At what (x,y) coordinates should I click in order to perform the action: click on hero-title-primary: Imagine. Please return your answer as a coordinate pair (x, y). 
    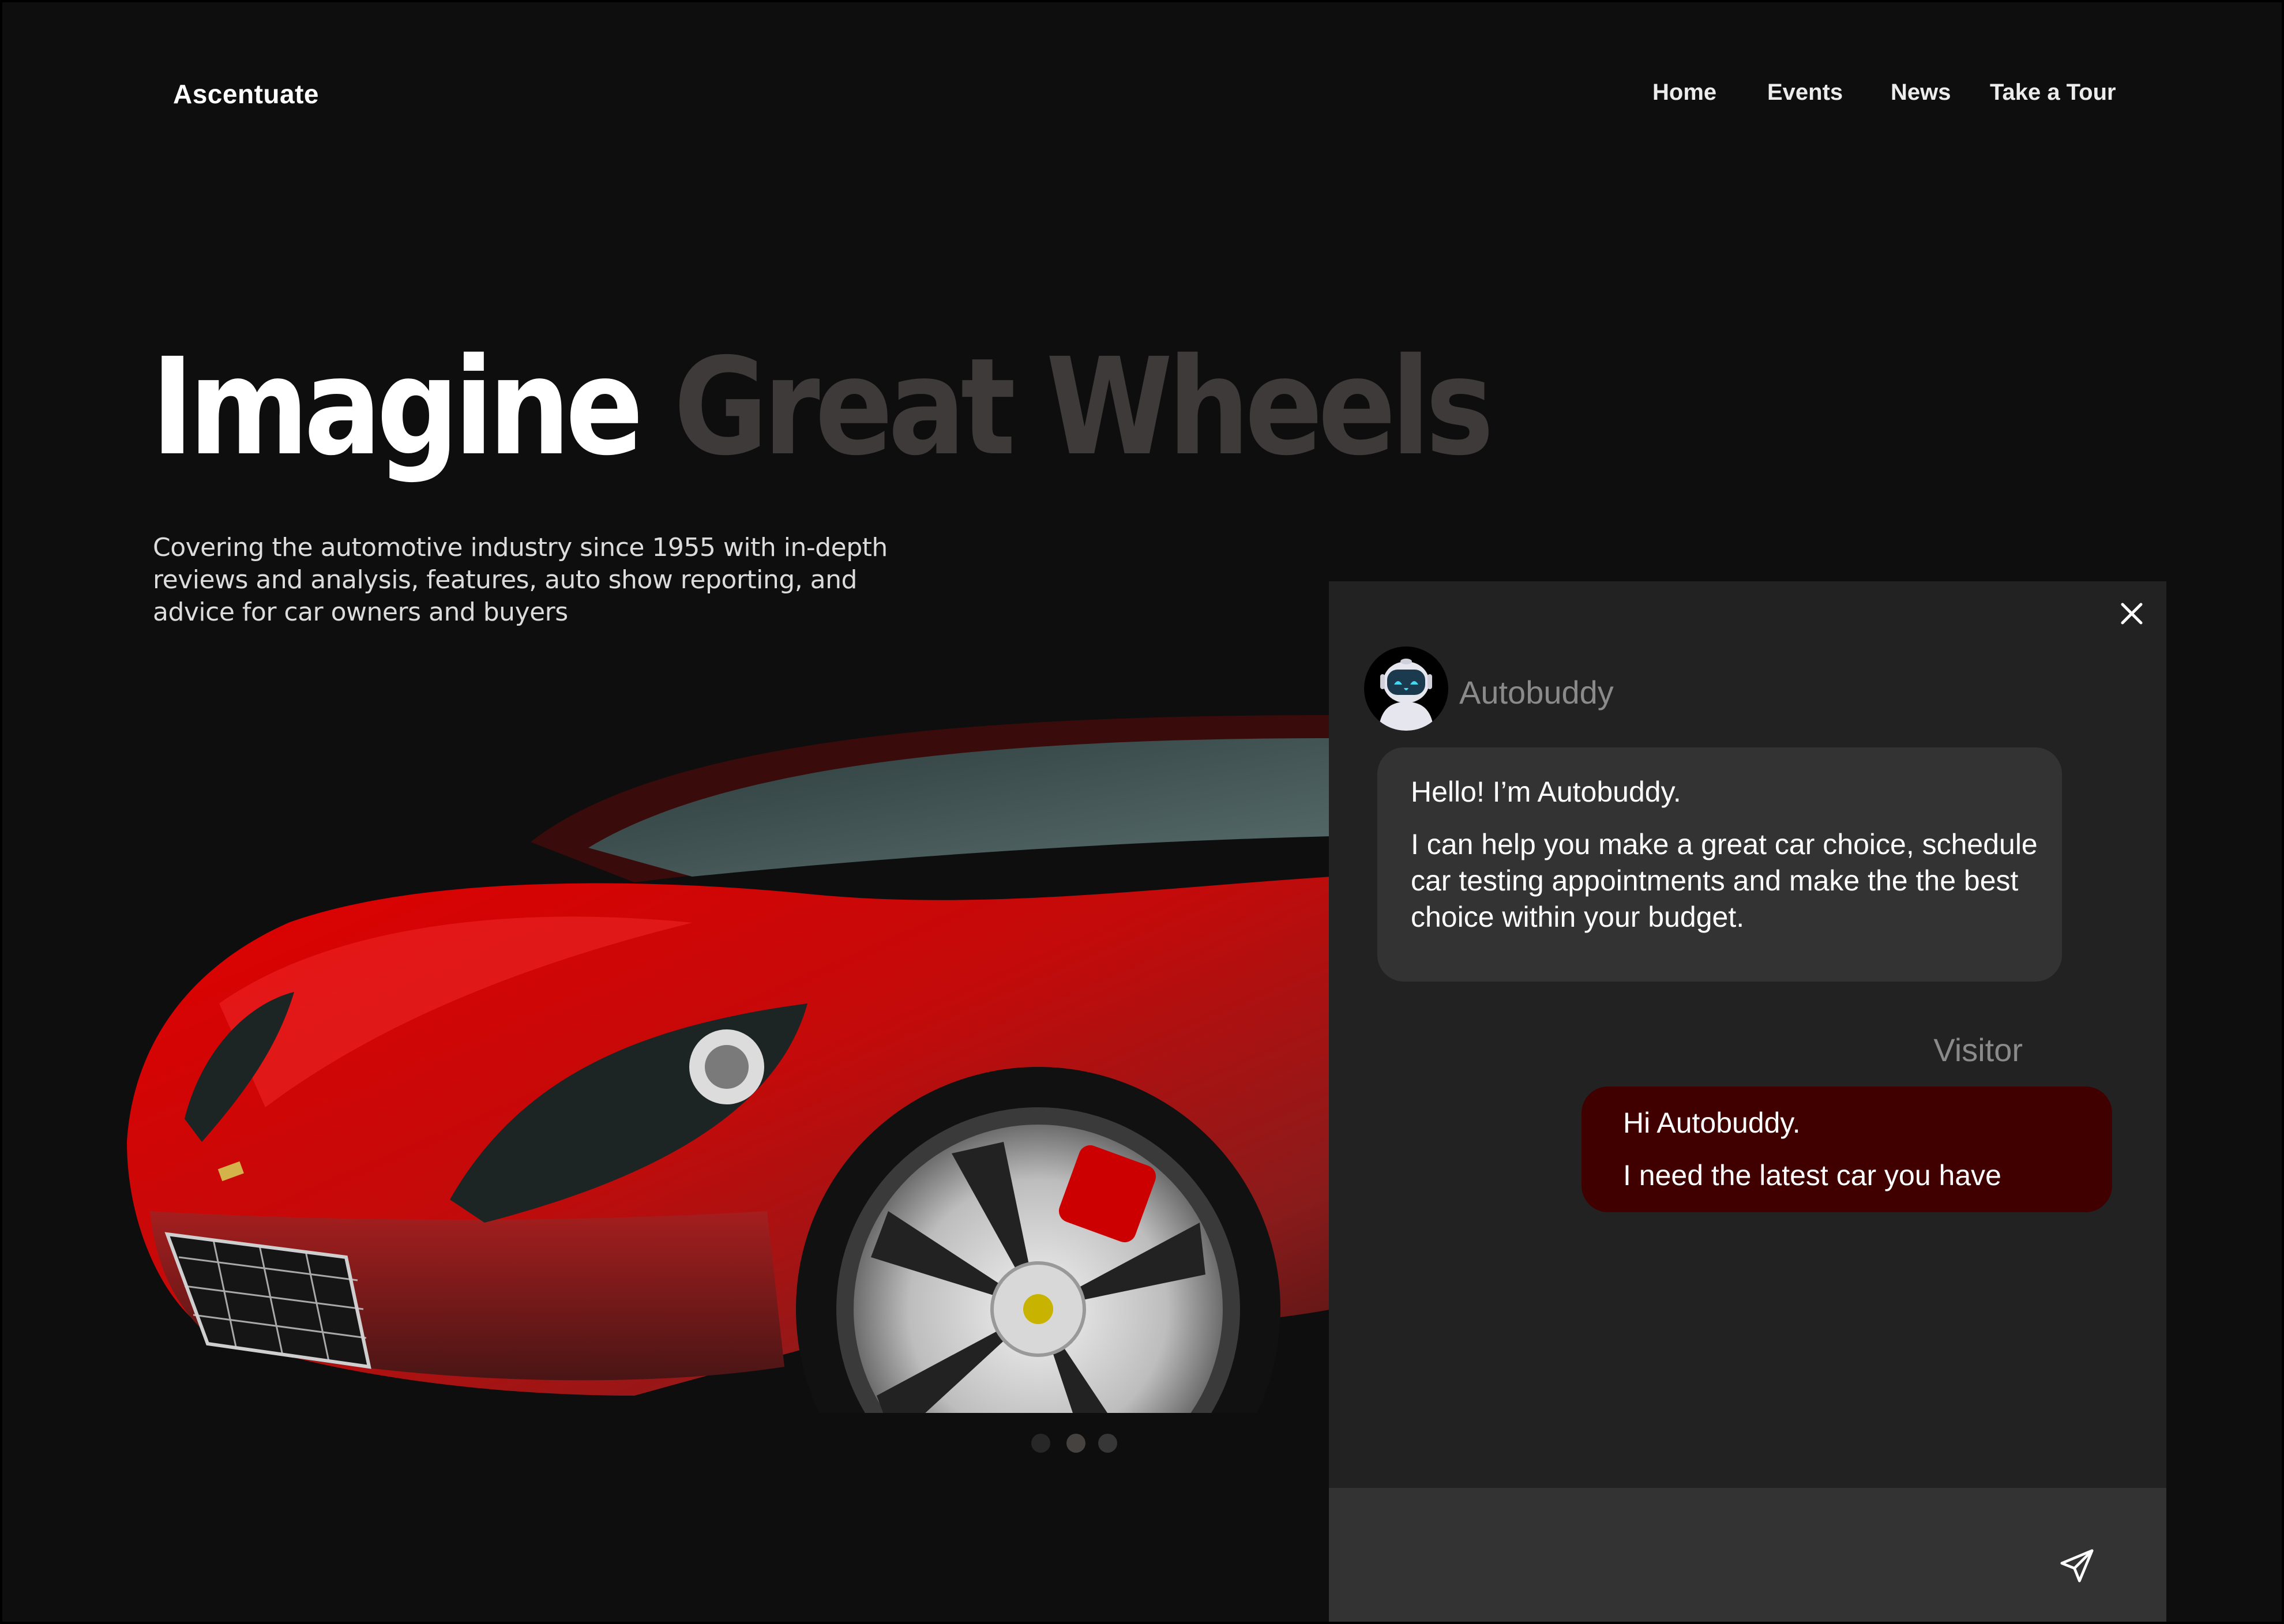
    Looking at the image, I should click on (398, 407).